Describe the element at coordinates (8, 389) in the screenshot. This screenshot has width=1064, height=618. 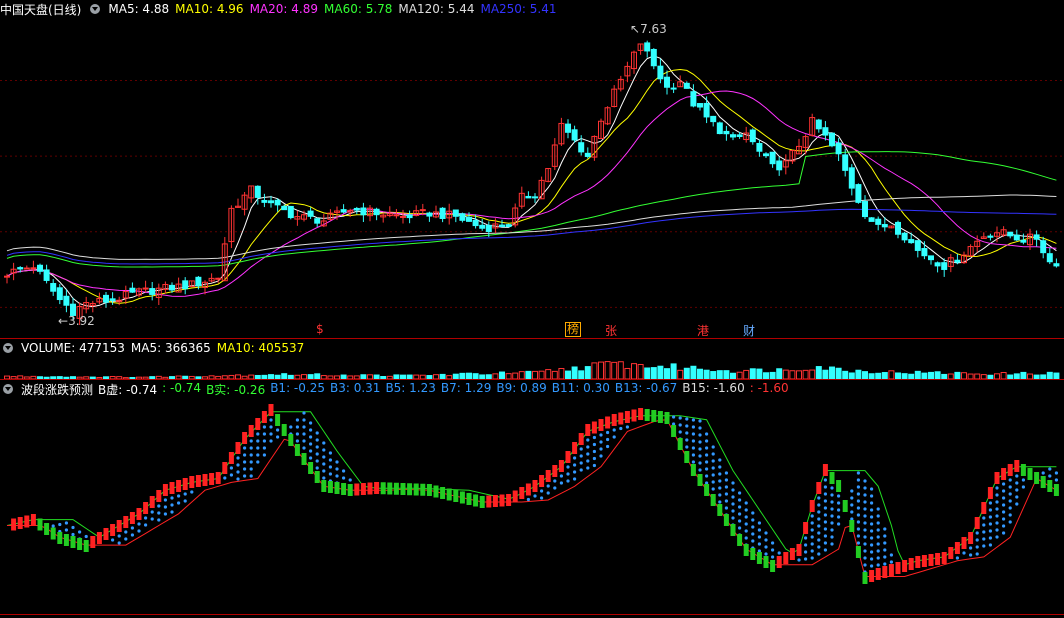
I see `wave-dropdown-icon` at that location.